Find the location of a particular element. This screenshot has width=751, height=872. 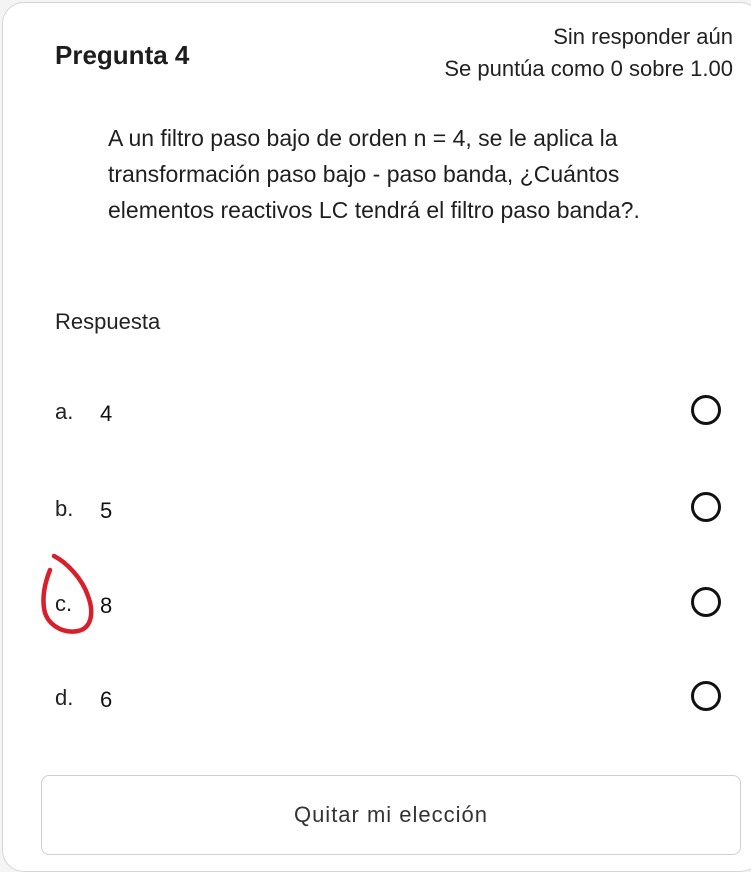

radio-button-c is located at coordinates (706, 602).